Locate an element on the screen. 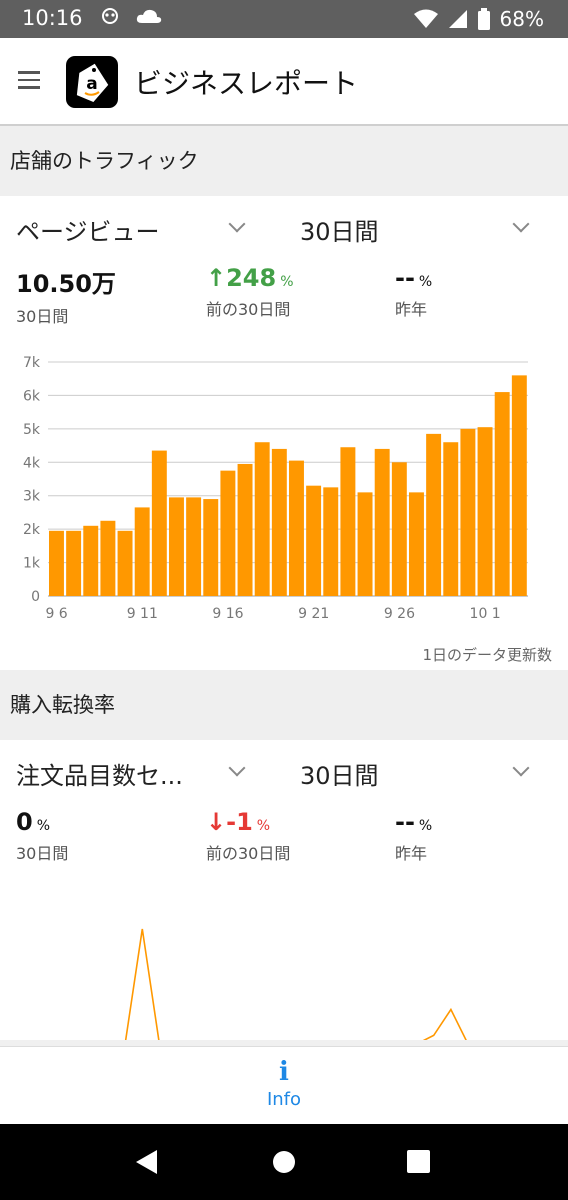  conversion-series-line is located at coordinates (295, 984).